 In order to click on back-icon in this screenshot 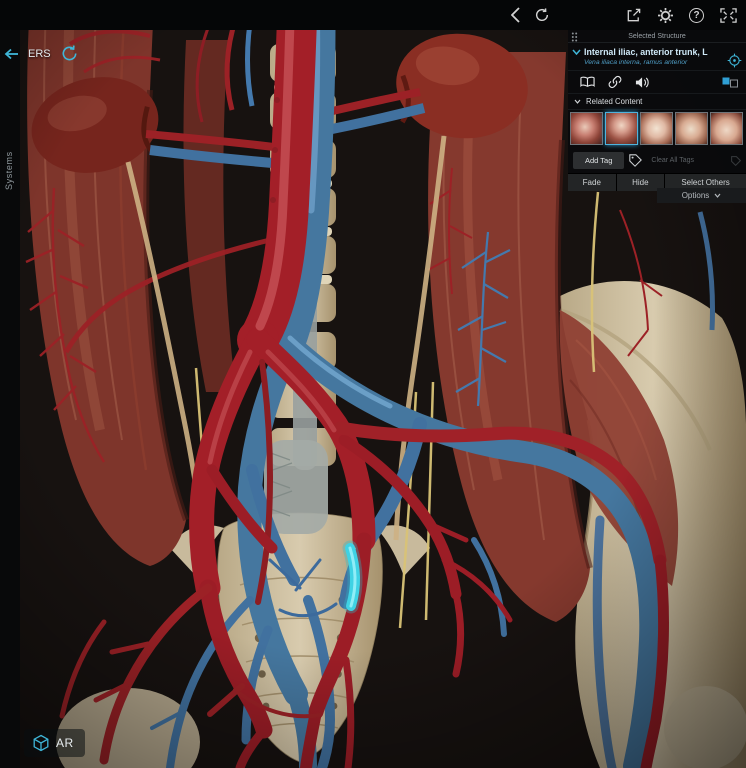, I will do `click(515, 15)`.